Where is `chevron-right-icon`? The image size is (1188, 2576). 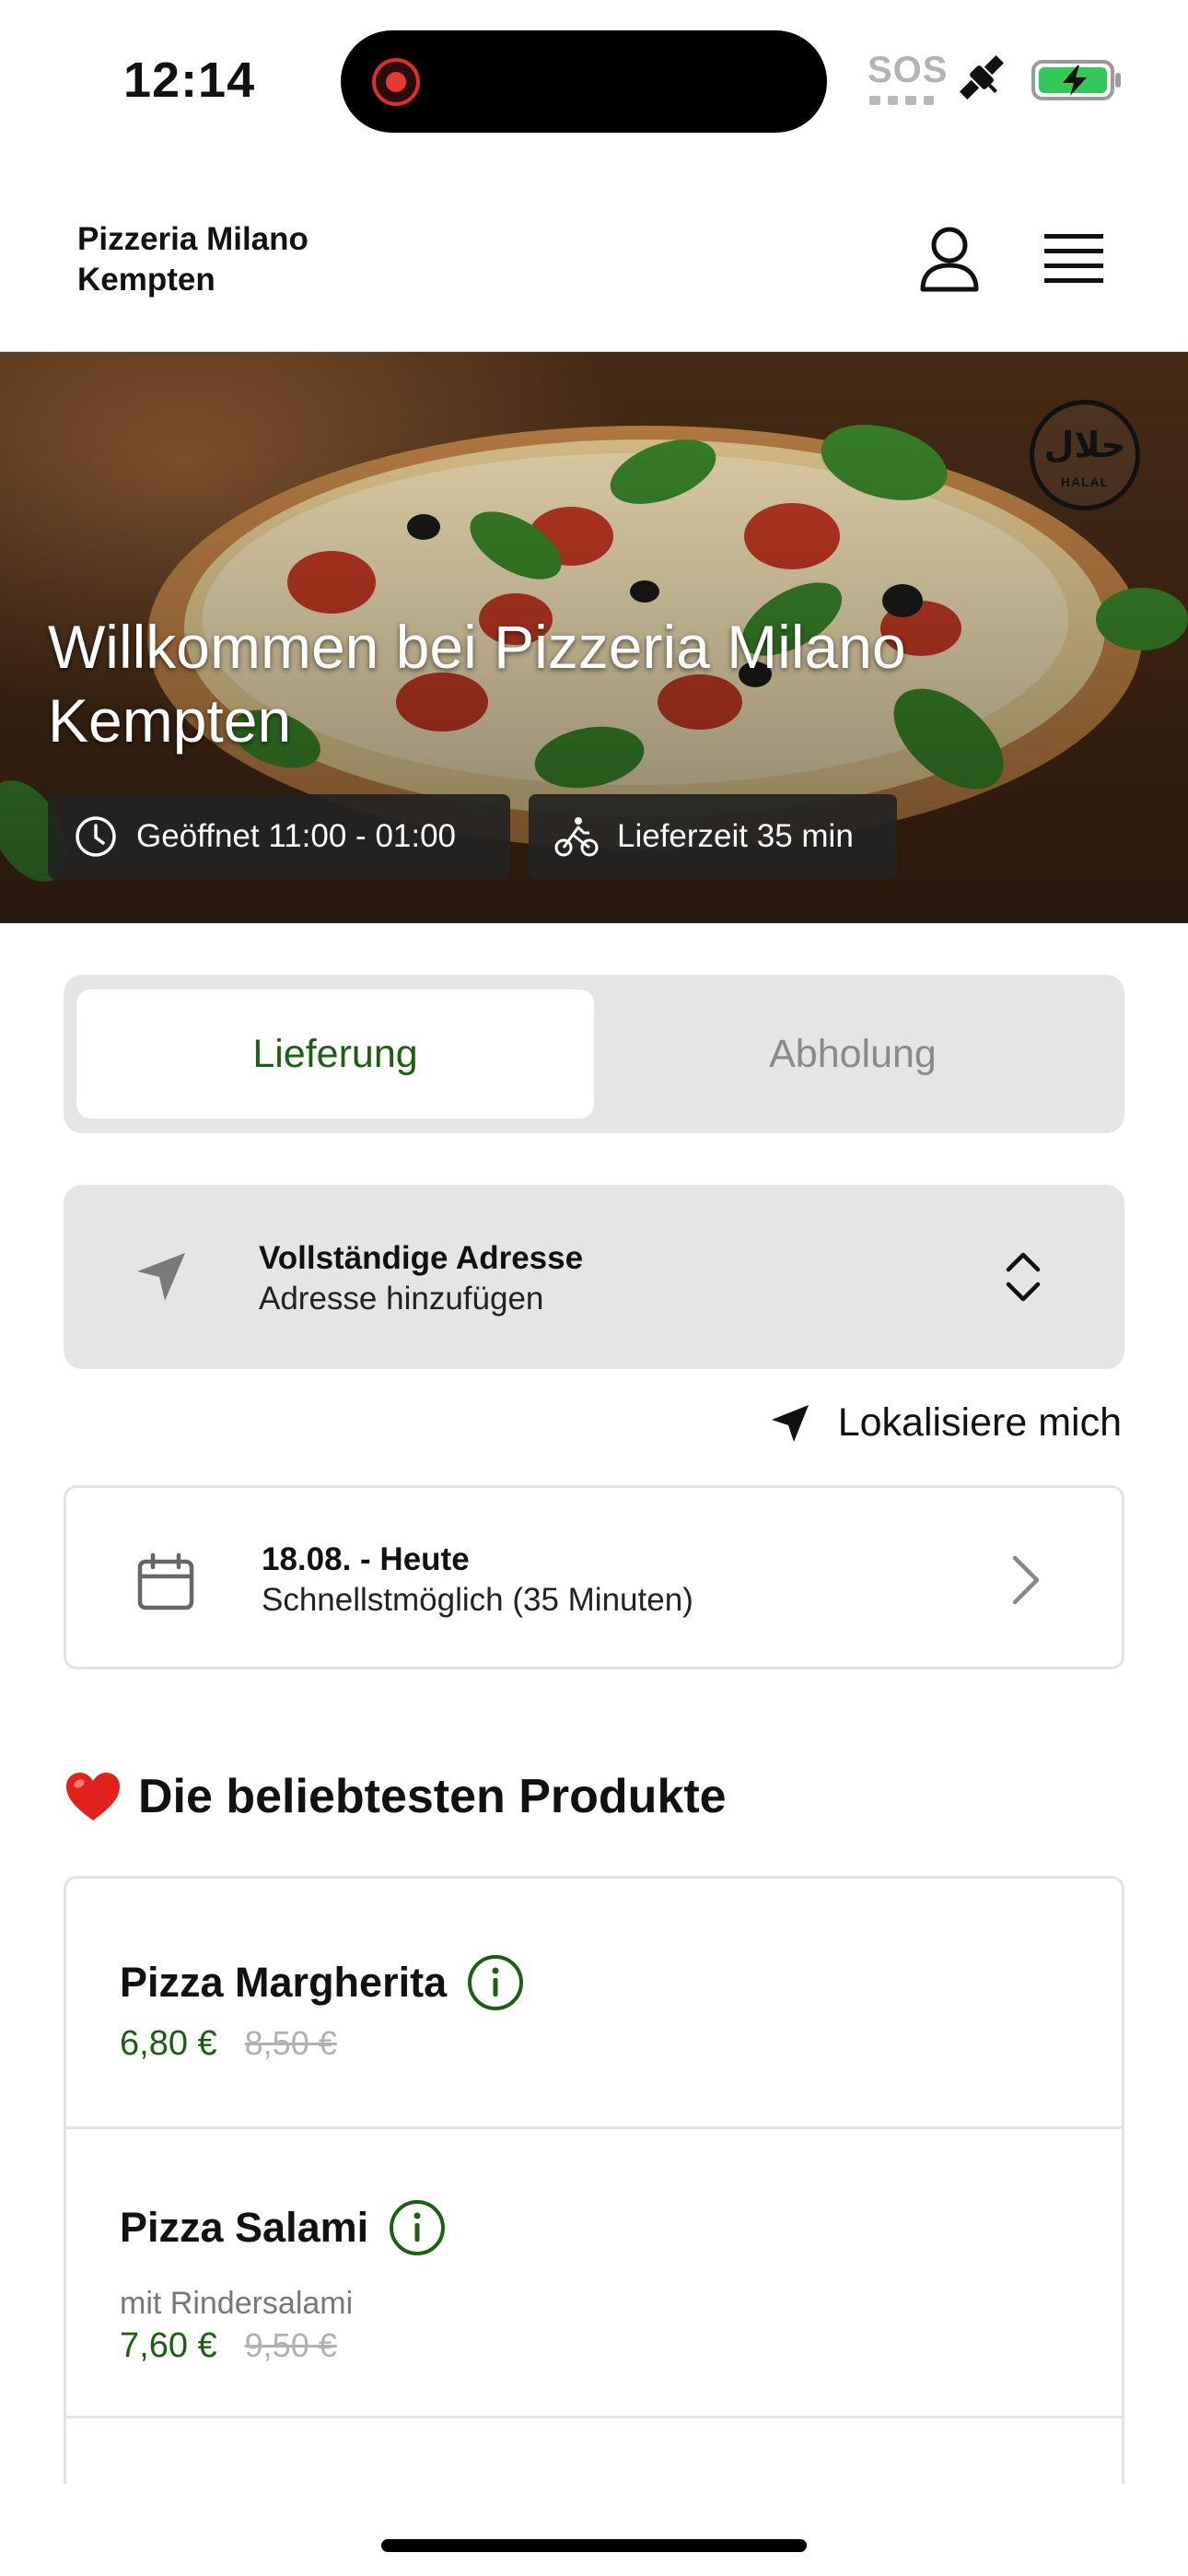
chevron-right-icon is located at coordinates (1026, 1580).